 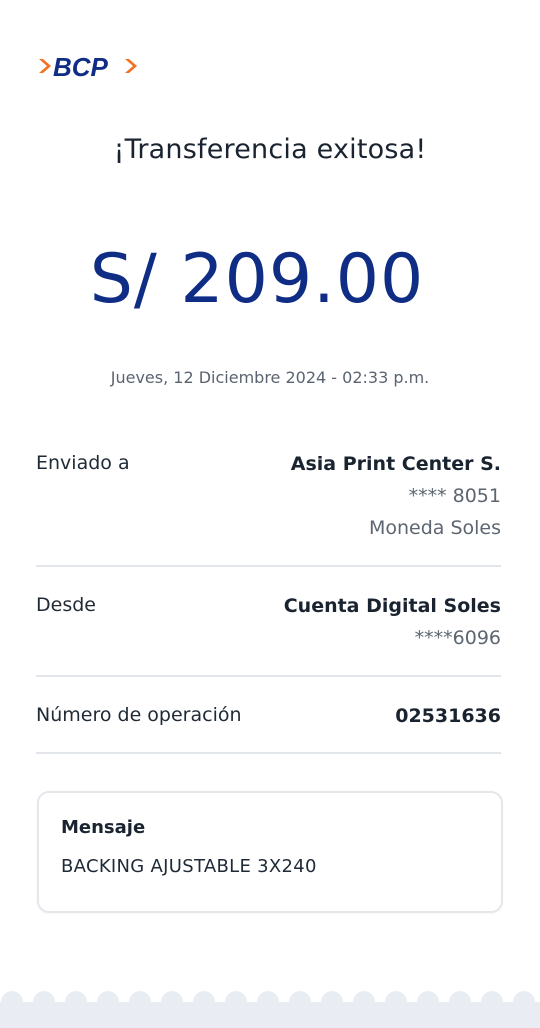 What do you see at coordinates (257, 279) in the screenshot?
I see `transfer-amount: S/ 209.00` at bounding box center [257, 279].